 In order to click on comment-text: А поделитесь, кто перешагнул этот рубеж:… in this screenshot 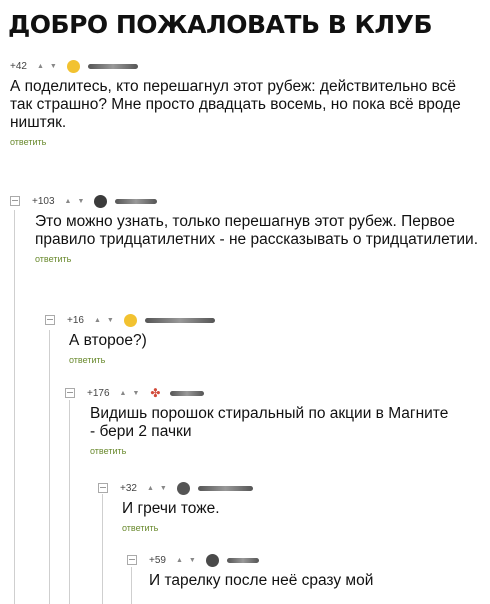, I will do `click(235, 104)`.